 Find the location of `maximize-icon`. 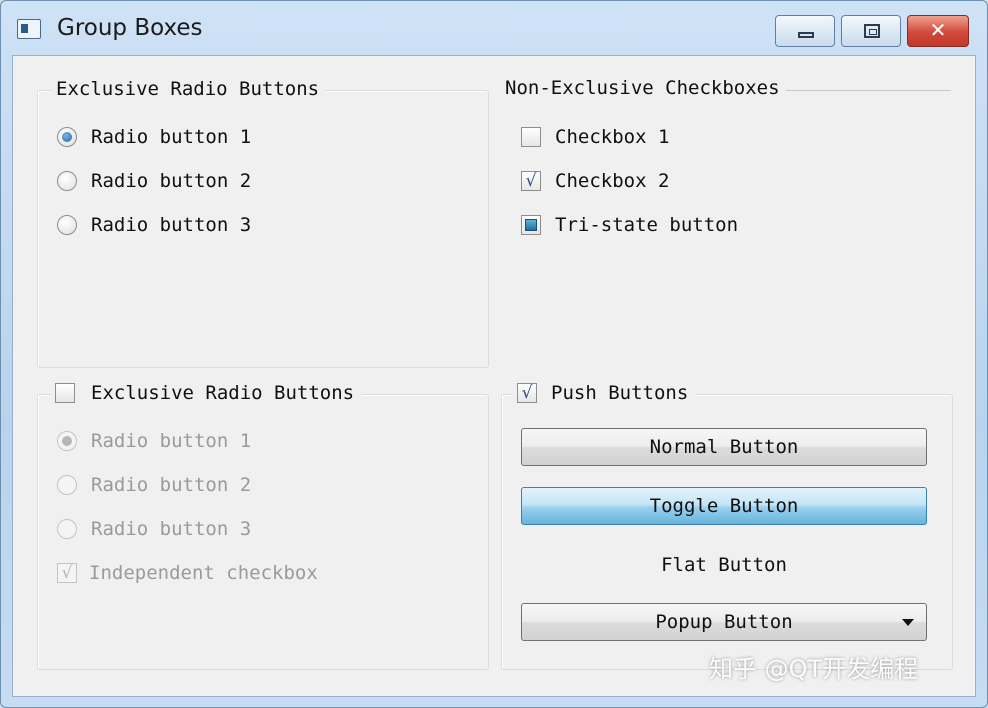

maximize-icon is located at coordinates (872, 31).